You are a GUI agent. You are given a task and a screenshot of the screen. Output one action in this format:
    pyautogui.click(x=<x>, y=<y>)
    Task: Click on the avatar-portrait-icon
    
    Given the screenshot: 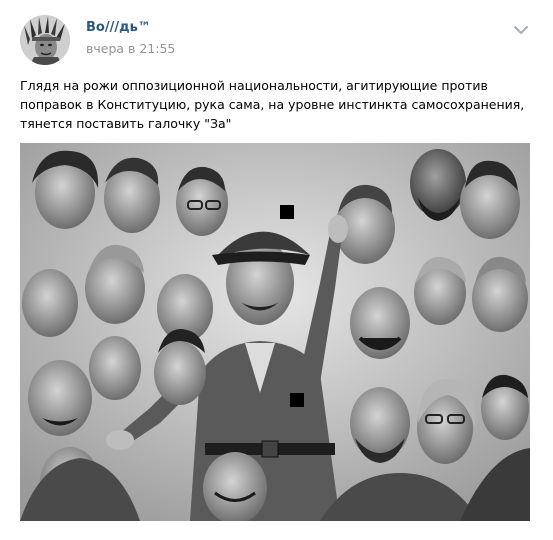 What is the action you would take?
    pyautogui.click(x=45, y=40)
    